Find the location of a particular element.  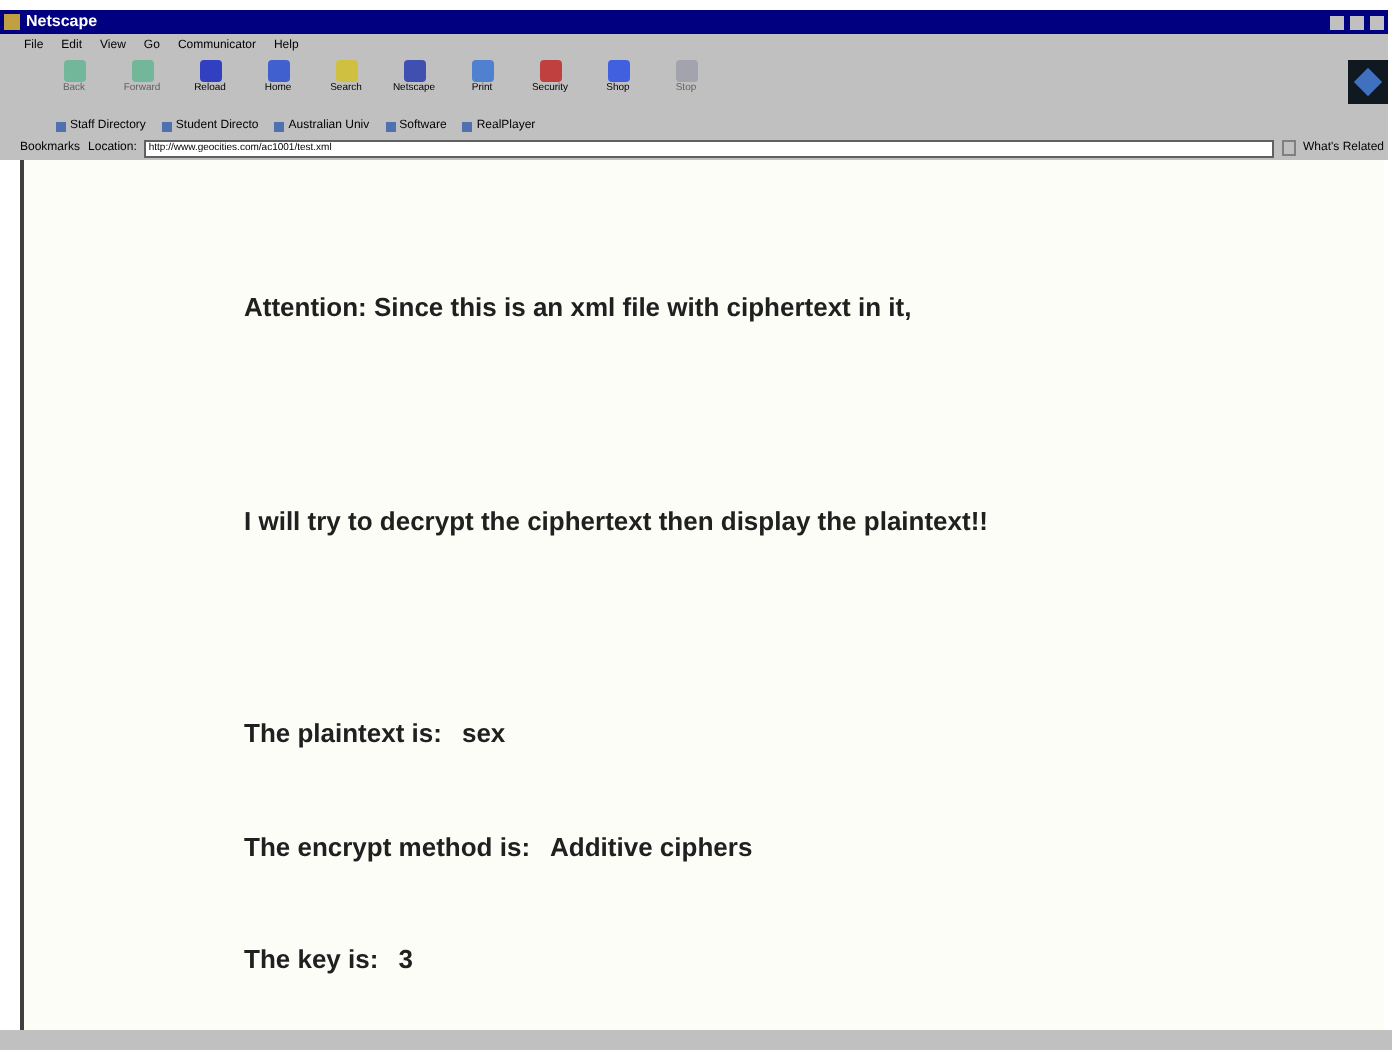

field-value: sex is located at coordinates (483, 734).